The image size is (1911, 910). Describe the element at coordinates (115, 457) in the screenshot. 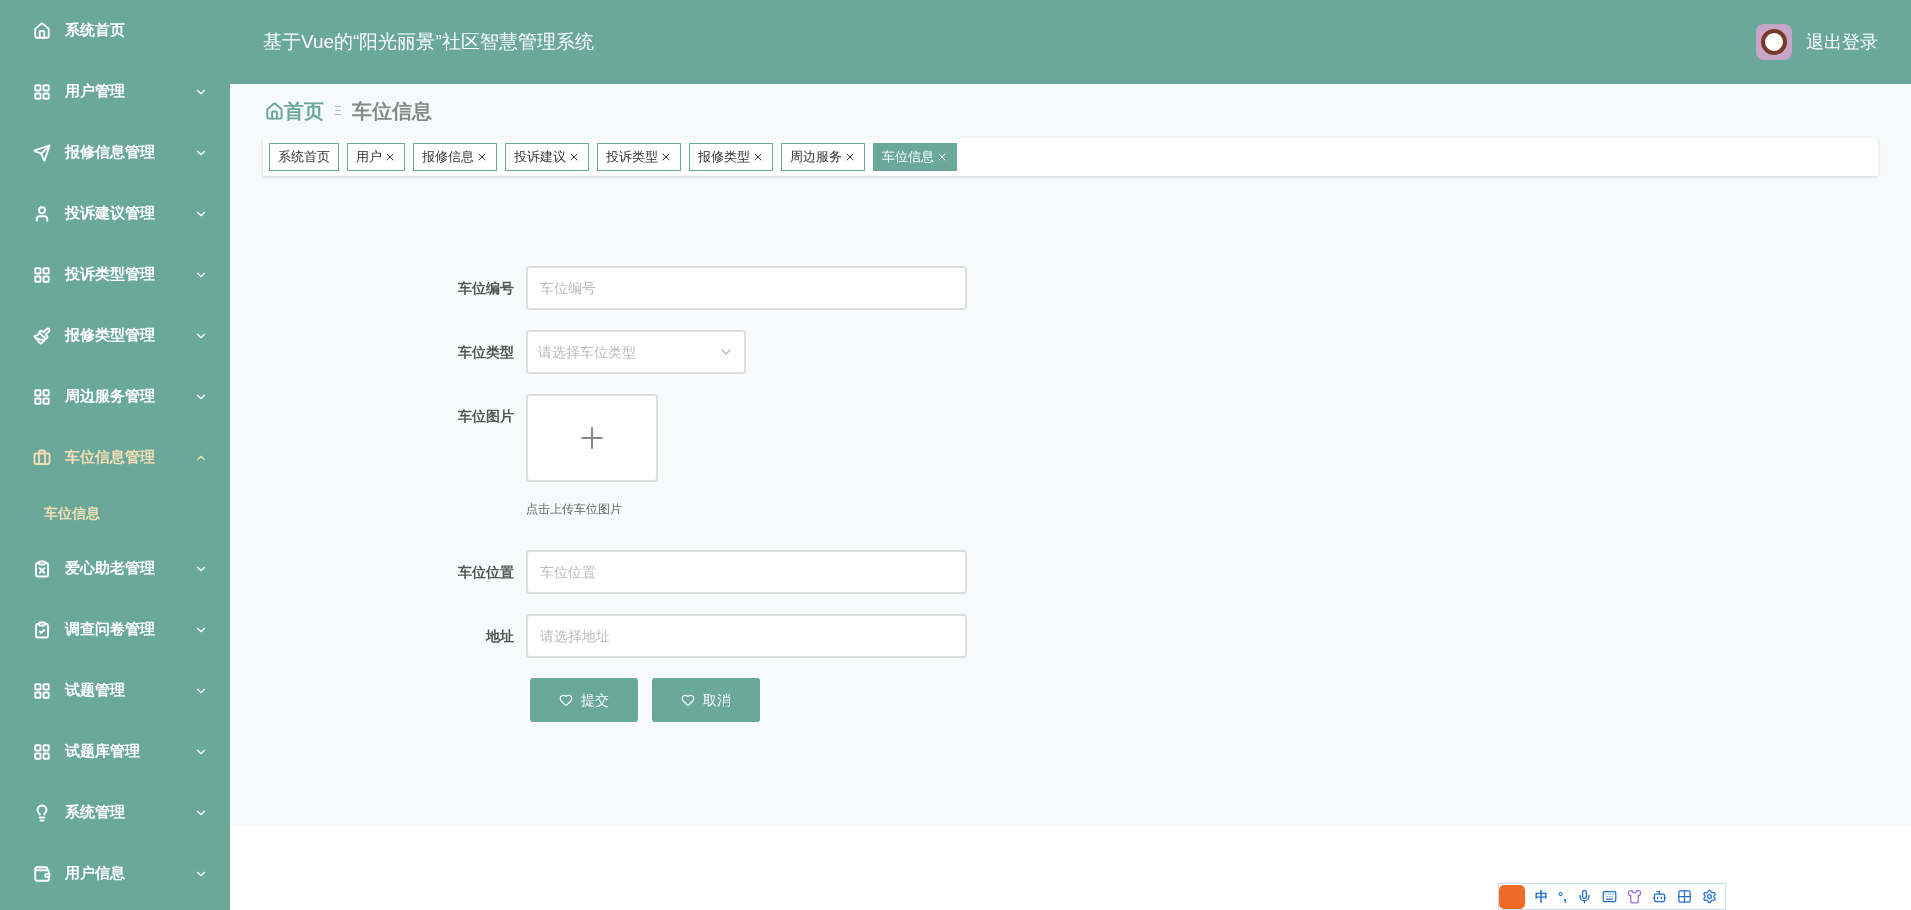

I see `sidebar-item: 车位信息管理` at that location.